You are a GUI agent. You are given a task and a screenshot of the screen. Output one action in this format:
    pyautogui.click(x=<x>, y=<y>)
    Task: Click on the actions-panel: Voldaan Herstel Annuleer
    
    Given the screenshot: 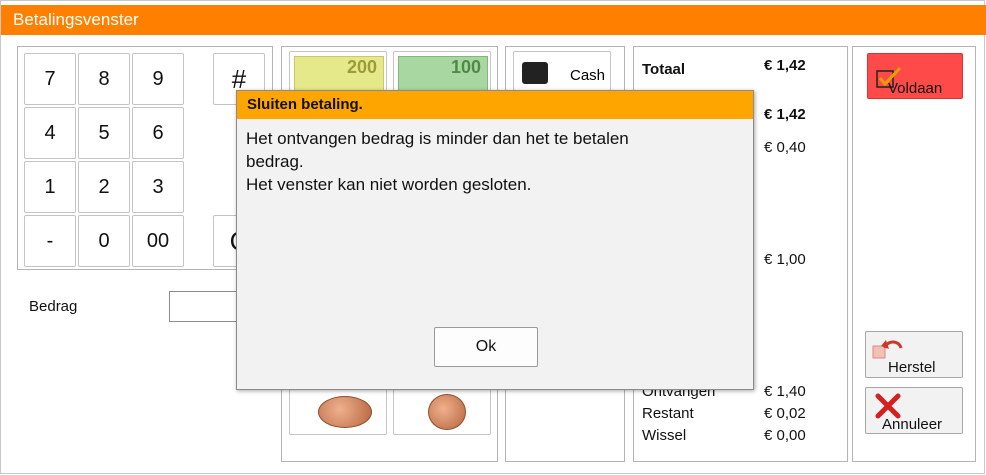 What is the action you would take?
    pyautogui.click(x=914, y=254)
    